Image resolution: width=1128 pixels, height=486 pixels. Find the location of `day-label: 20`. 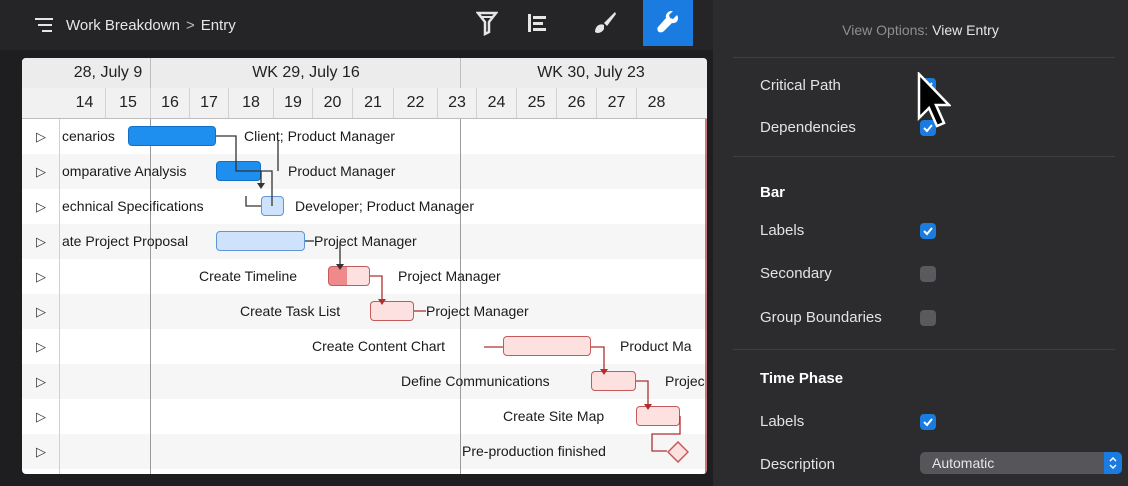

day-label: 20 is located at coordinates (332, 103).